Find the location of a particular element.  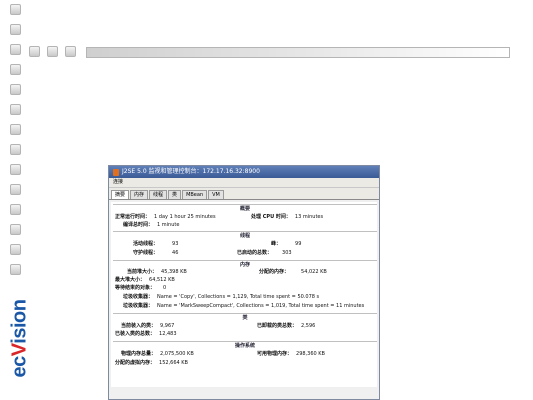

section-title: 内存 is located at coordinates (244, 265).